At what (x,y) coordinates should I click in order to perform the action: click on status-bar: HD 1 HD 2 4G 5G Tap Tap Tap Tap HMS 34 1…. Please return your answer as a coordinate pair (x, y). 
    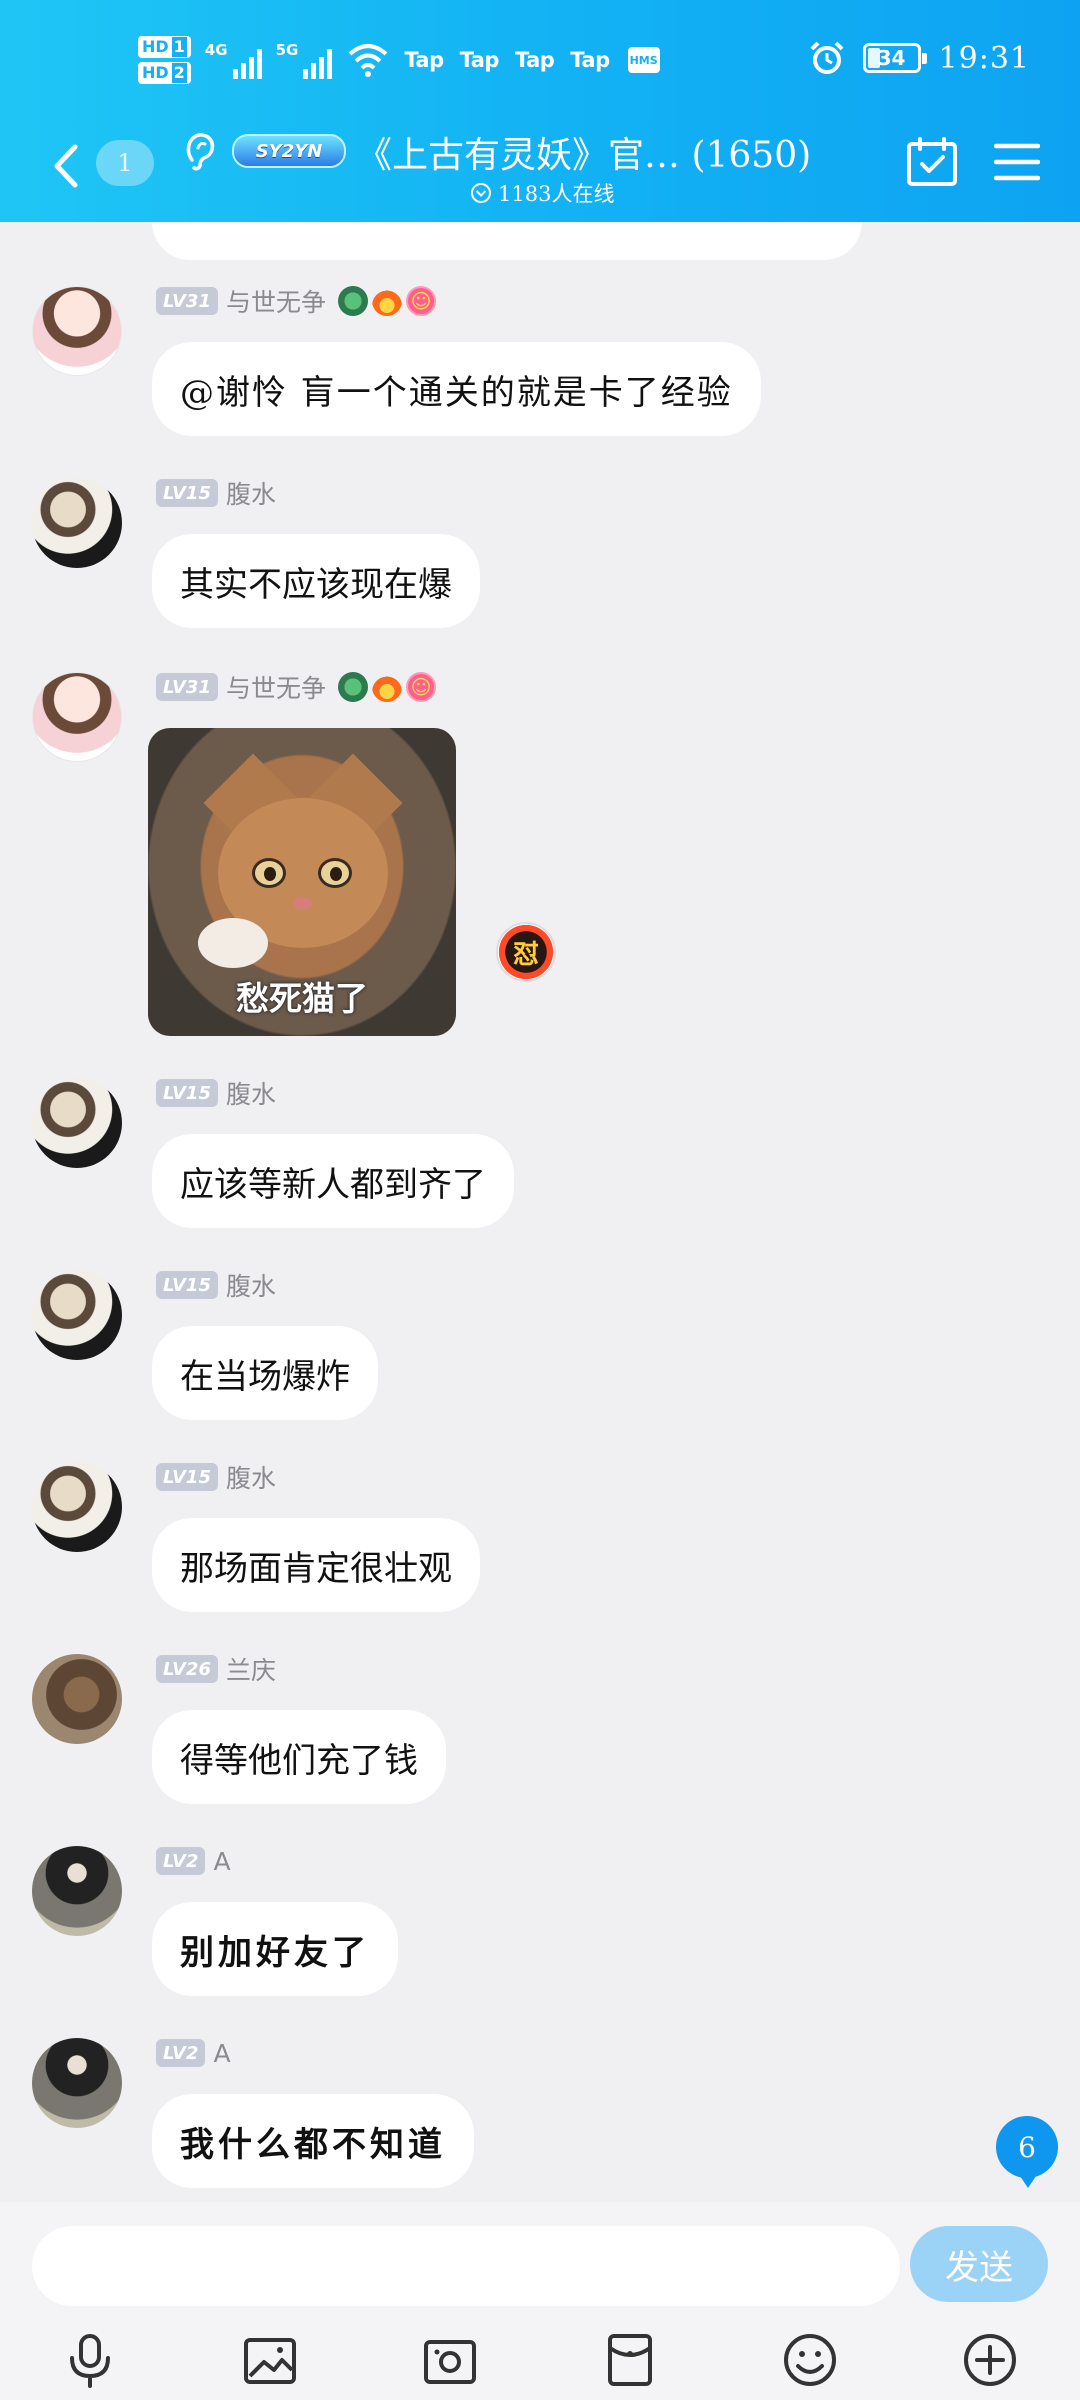
    Looking at the image, I should click on (540, 65).